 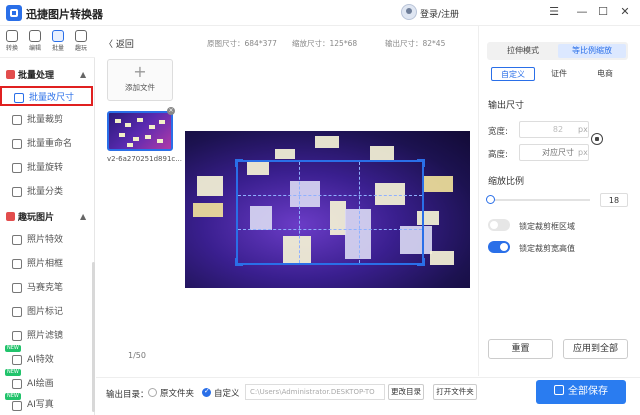 I want to click on maximize-icon: ☐, so click(x=603, y=12).